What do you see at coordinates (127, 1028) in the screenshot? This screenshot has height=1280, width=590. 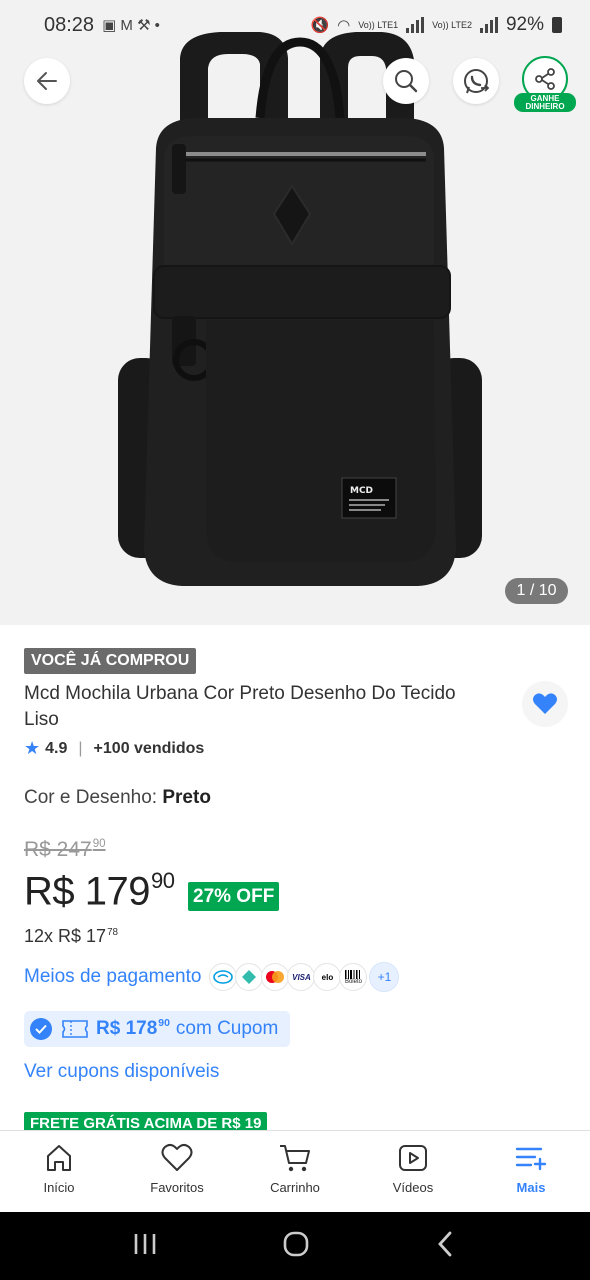 I see `coupon-price-value: R$ 178` at bounding box center [127, 1028].